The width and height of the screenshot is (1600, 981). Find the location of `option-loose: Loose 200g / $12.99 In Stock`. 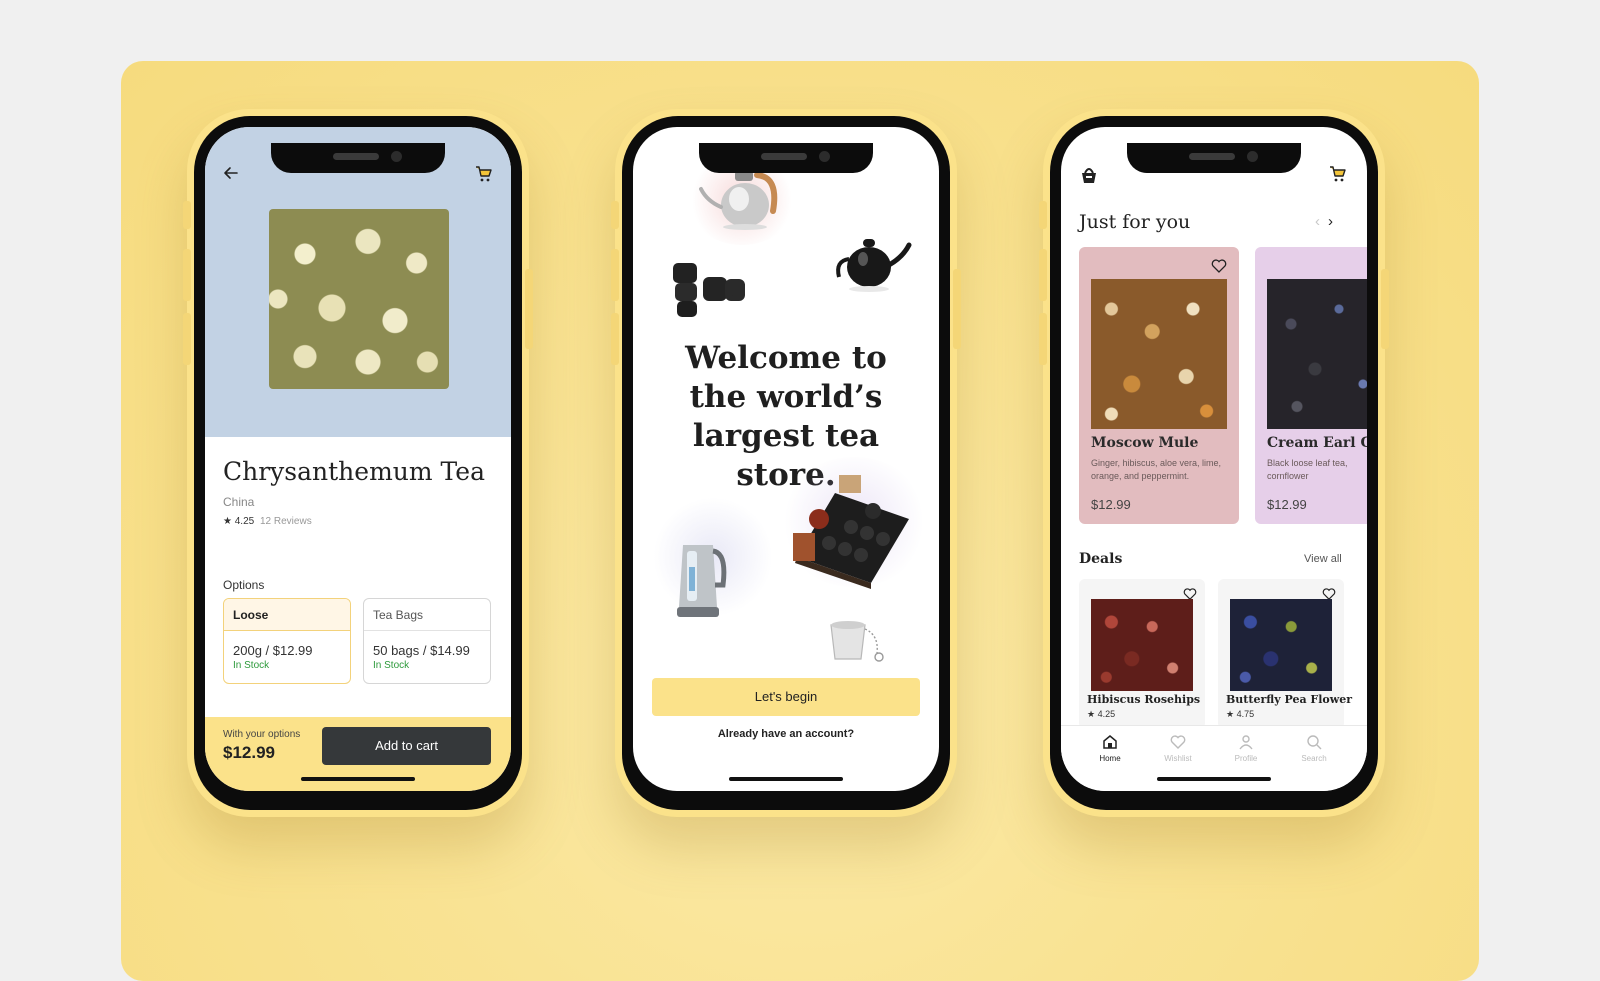

option-loose: Loose 200g / $12.99 In Stock is located at coordinates (287, 641).